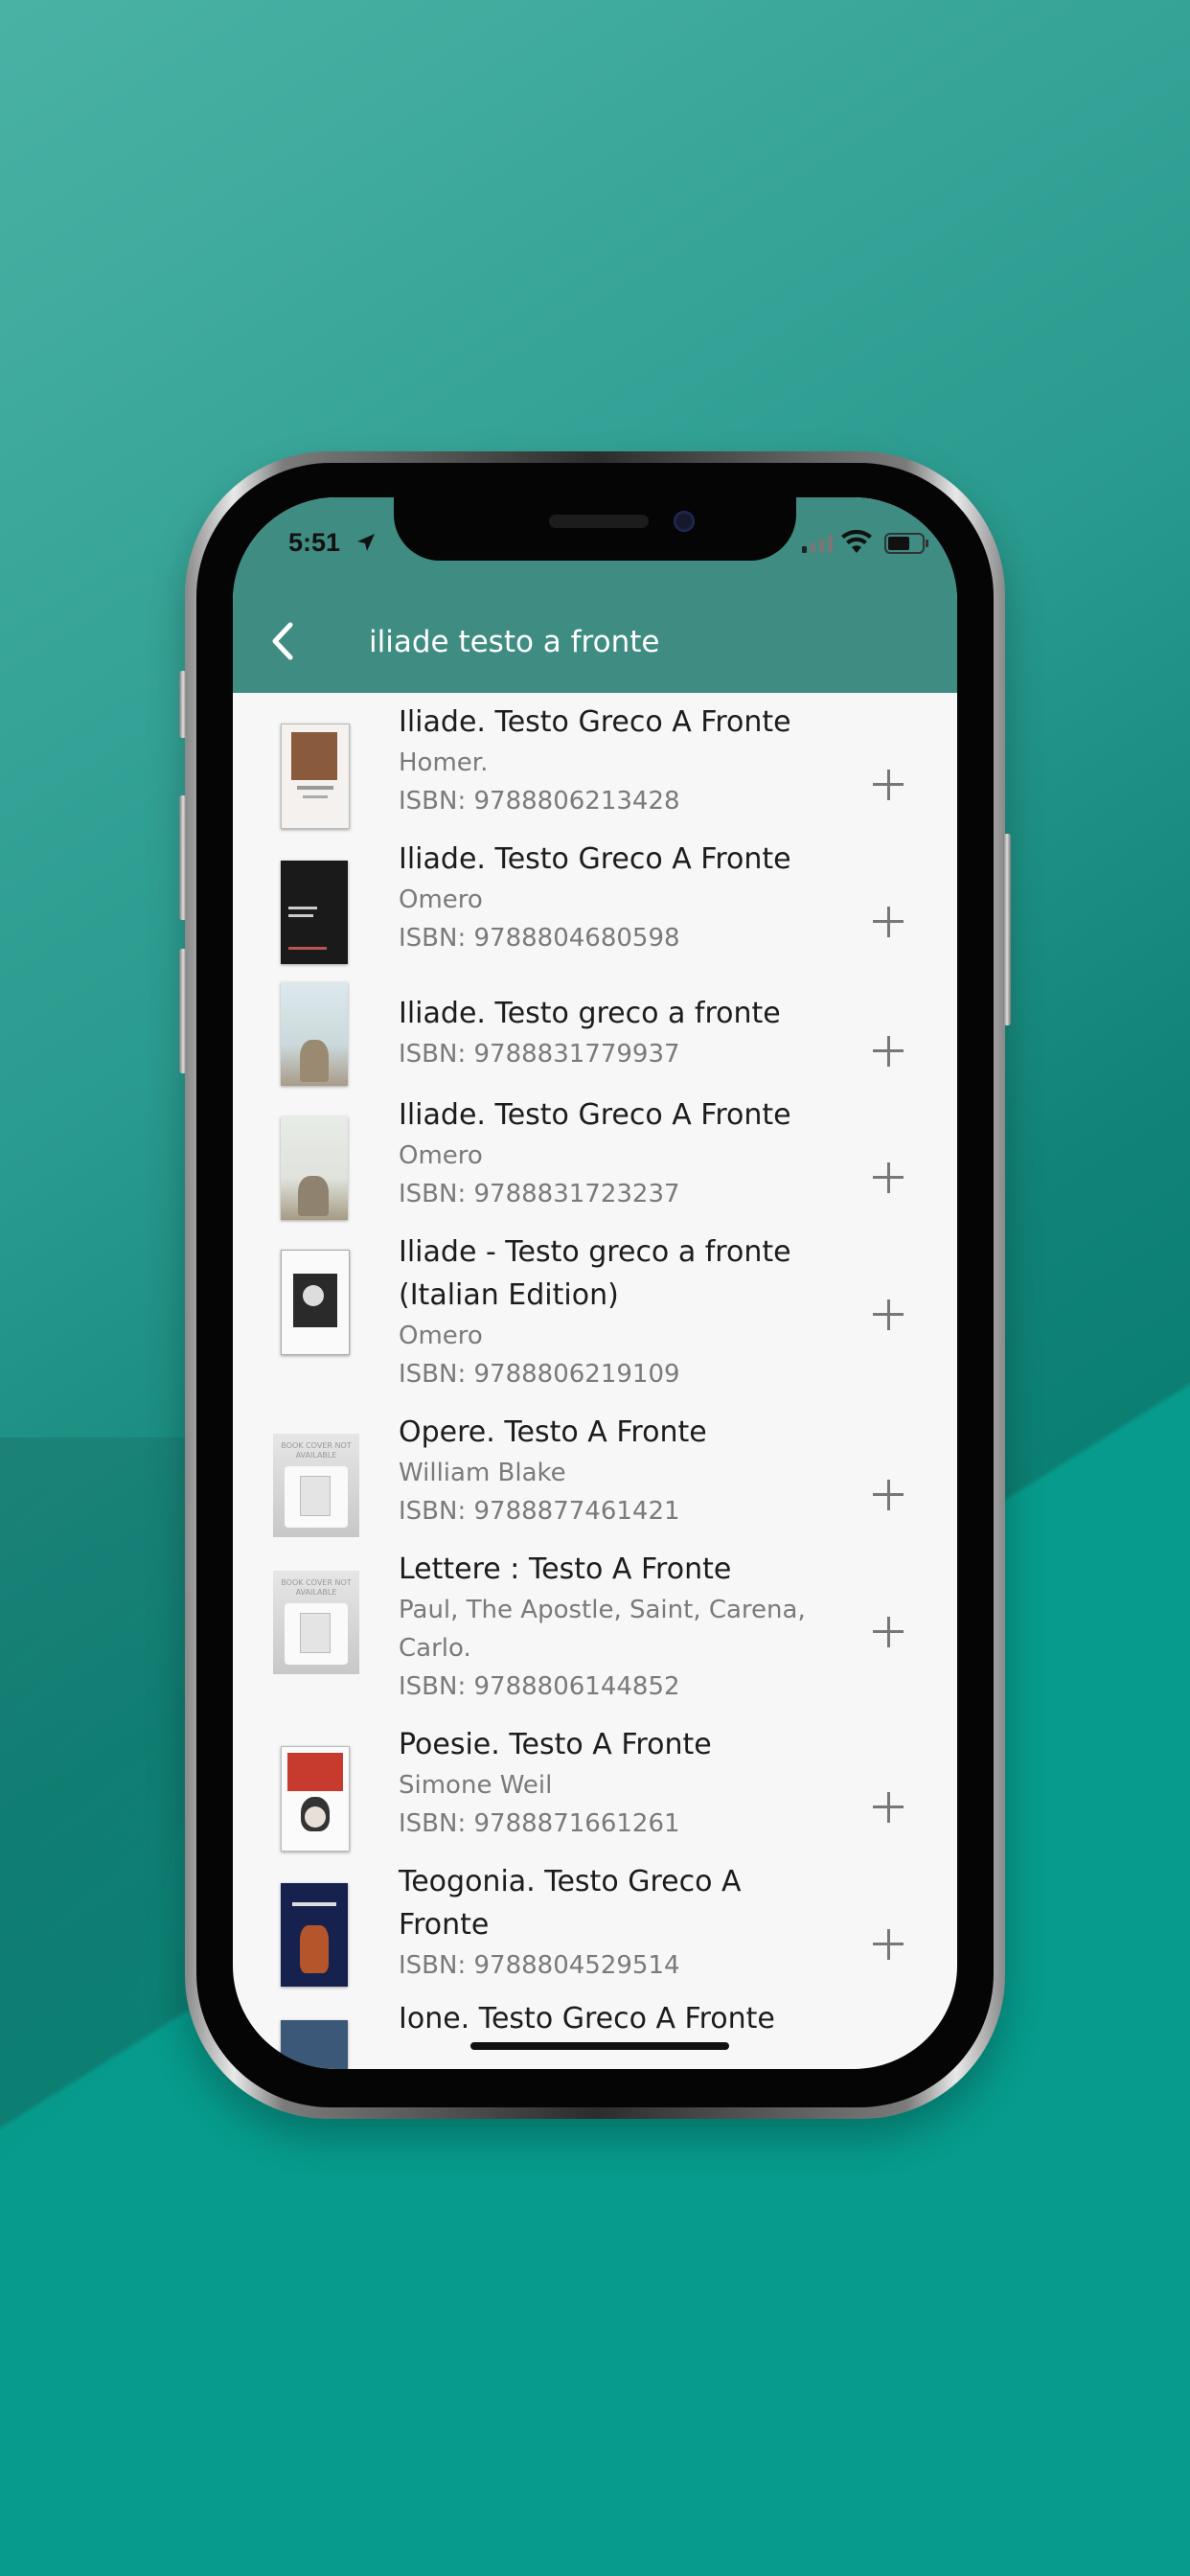 The width and height of the screenshot is (1190, 2576). I want to click on chevron-left-icon, so click(282, 641).